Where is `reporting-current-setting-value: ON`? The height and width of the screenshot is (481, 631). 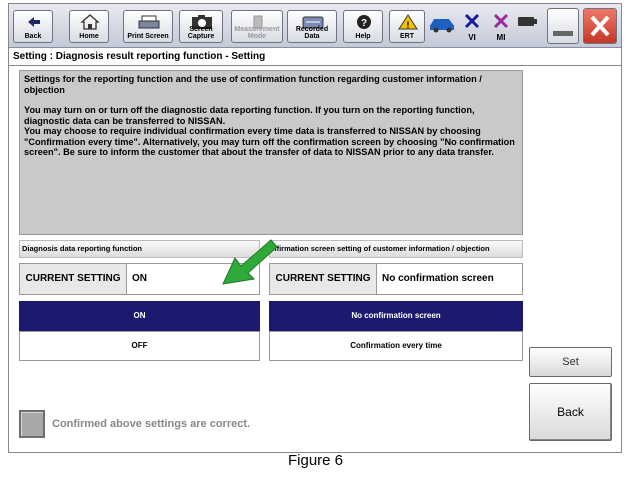
reporting-current-setting-value: ON is located at coordinates (139, 278).